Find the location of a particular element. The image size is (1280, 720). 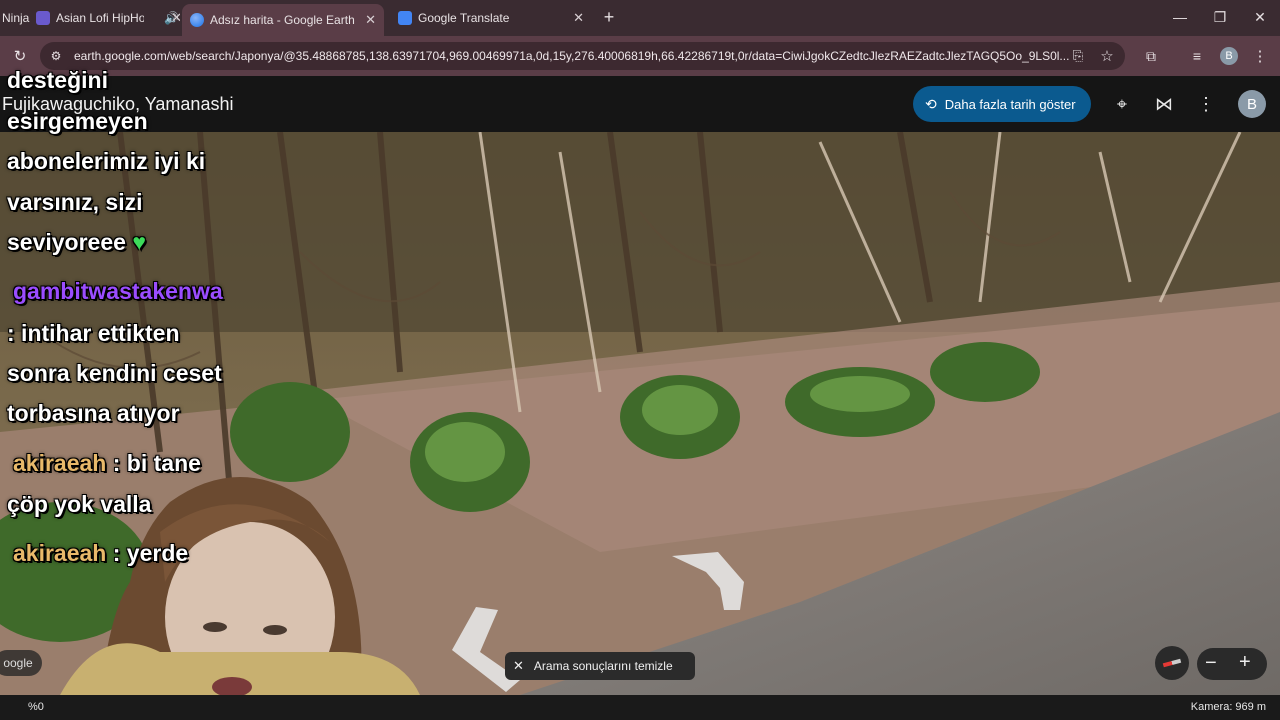

site-info-icon: ⚙ is located at coordinates (56, 56).